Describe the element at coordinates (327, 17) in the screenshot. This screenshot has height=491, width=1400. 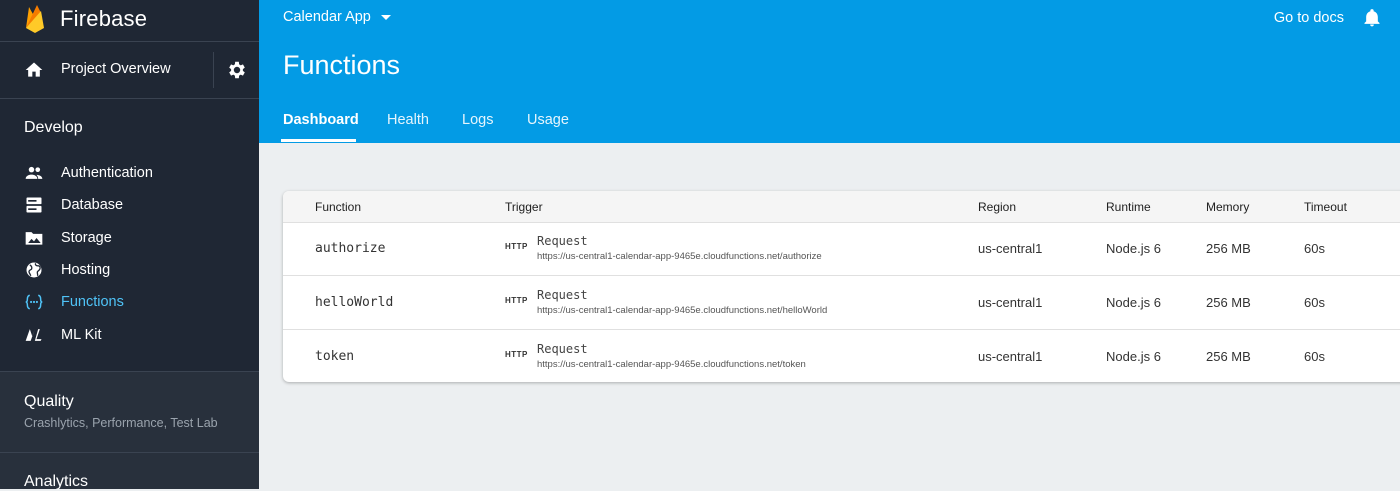
I see `project-name: Calendar App` at that location.